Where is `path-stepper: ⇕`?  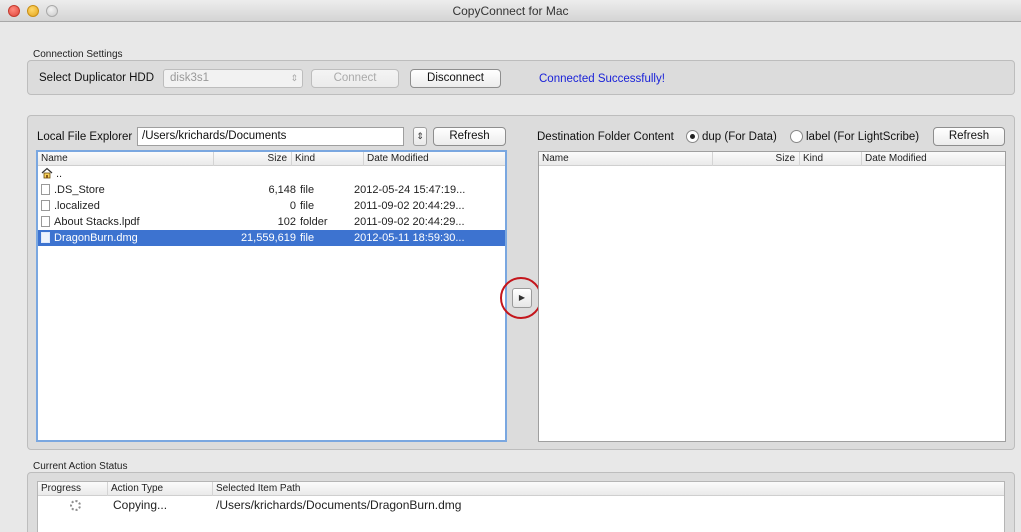 path-stepper: ⇕ is located at coordinates (420, 136).